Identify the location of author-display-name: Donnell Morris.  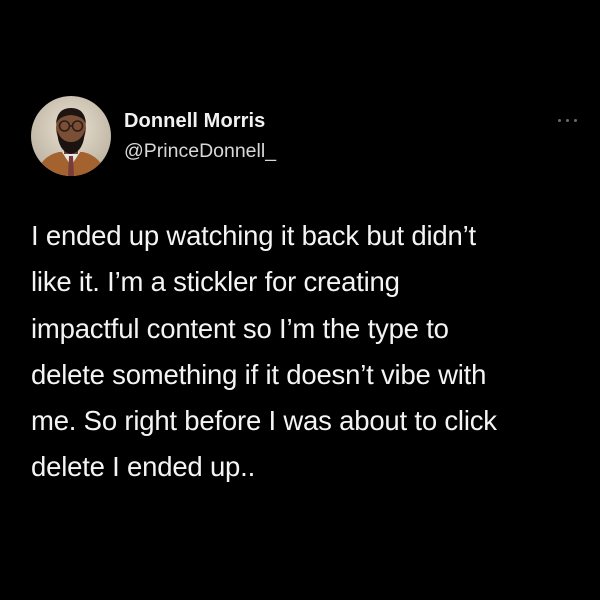
(194, 121).